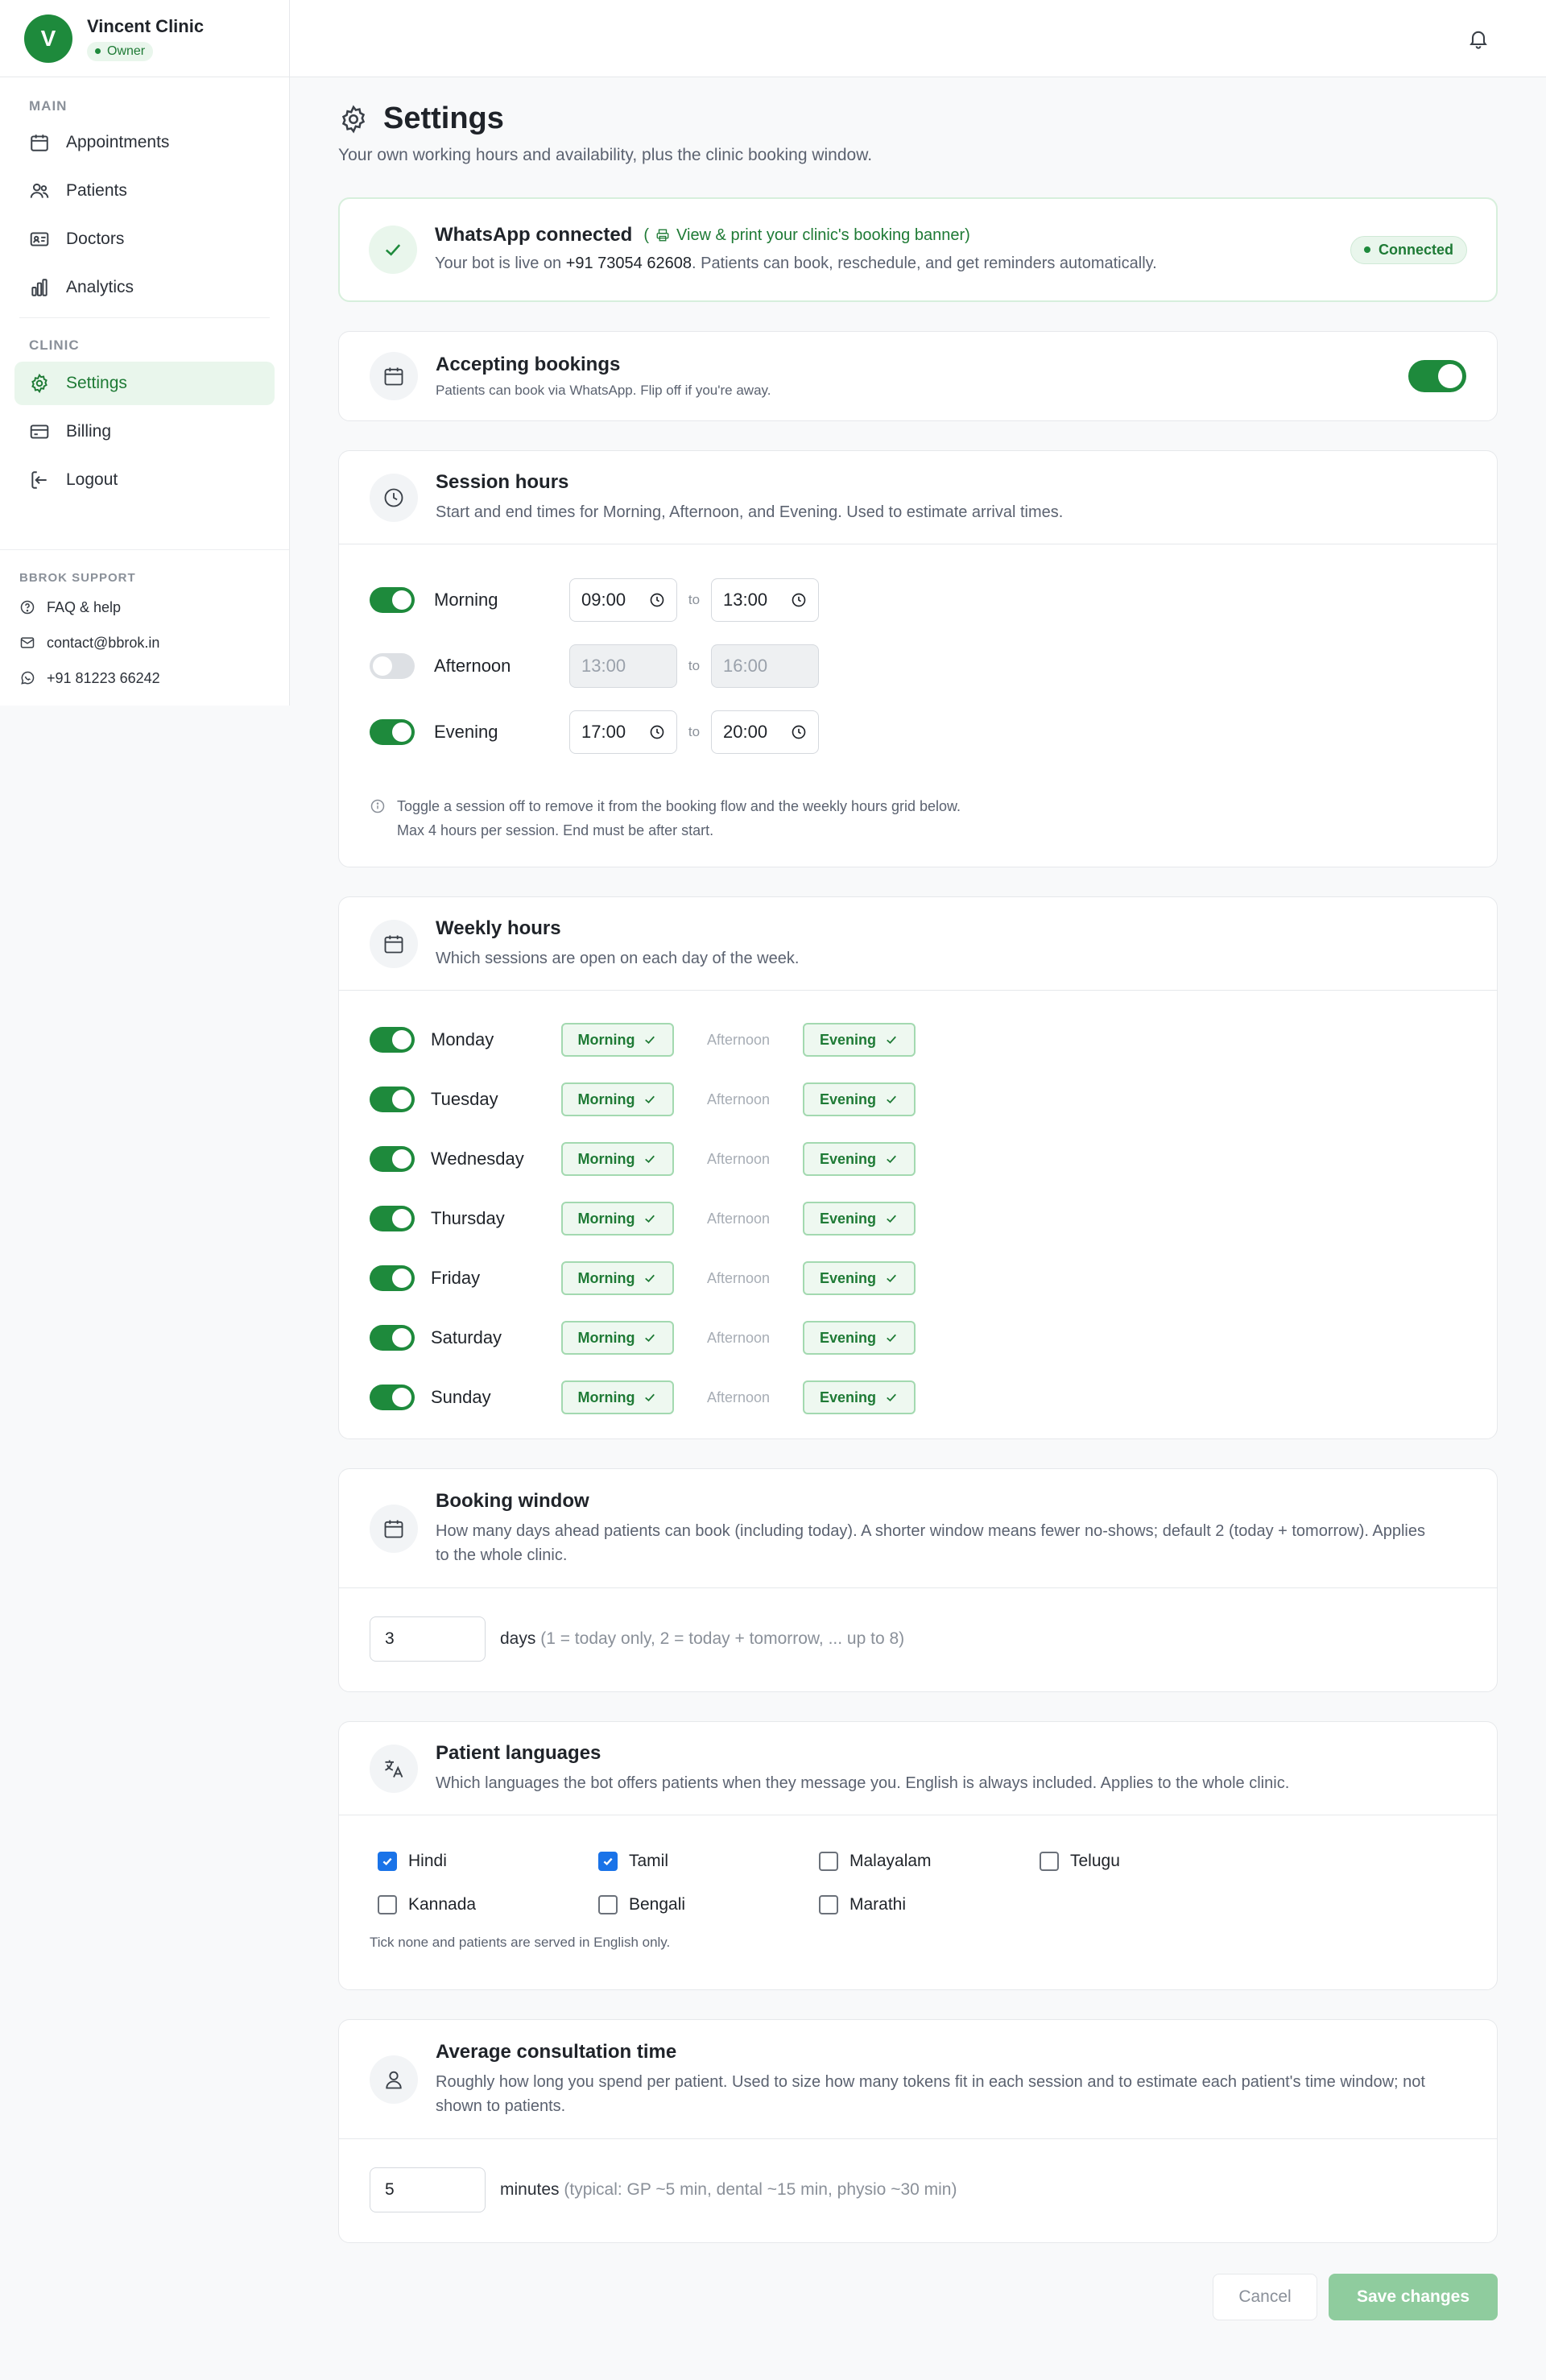  I want to click on language-option-hindi: Hindi, so click(488, 1862).